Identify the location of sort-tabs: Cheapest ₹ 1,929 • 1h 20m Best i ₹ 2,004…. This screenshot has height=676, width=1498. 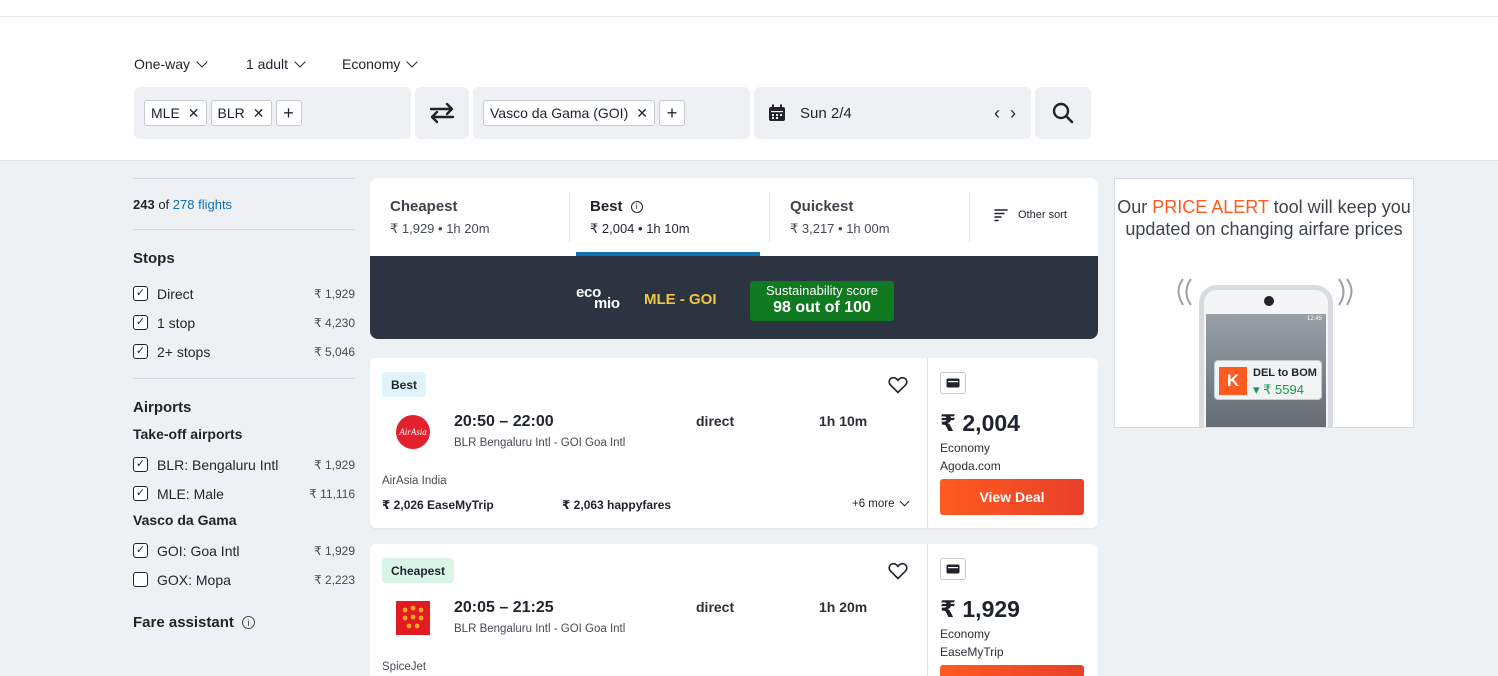
(734, 217).